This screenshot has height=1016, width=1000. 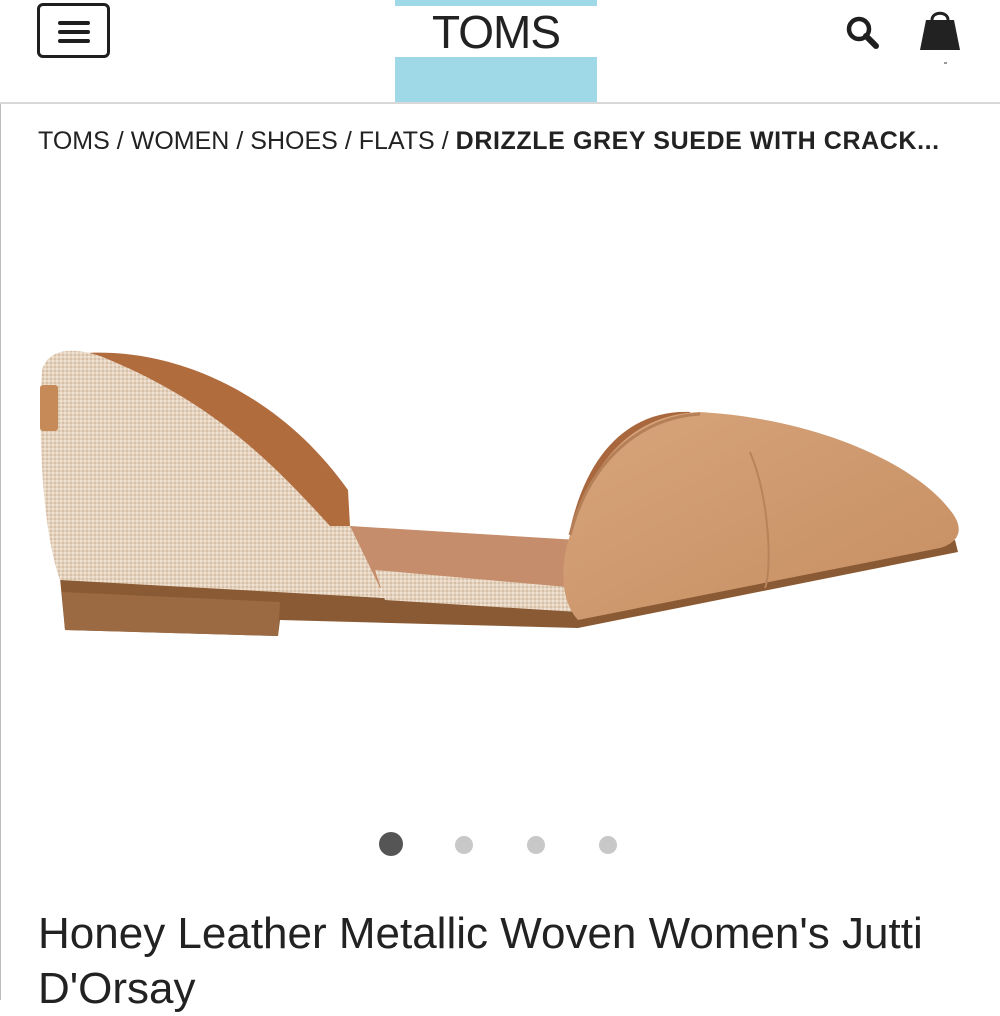 I want to click on image-carousel-dots, so click(x=500, y=845).